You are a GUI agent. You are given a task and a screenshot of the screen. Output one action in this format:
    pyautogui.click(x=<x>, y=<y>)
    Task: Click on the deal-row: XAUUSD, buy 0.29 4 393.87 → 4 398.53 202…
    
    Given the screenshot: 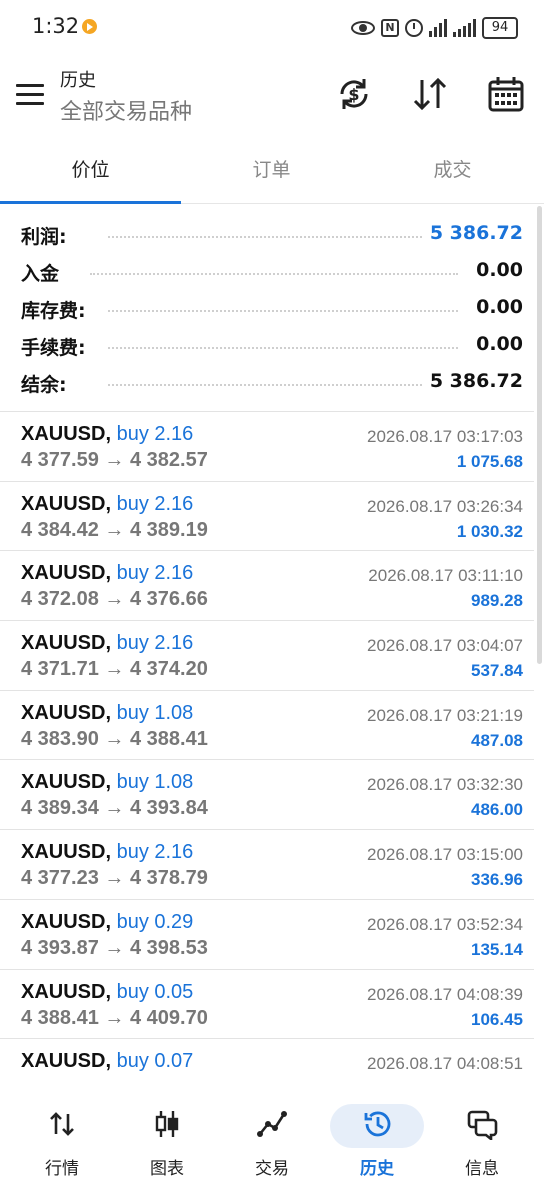 What is the action you would take?
    pyautogui.click(x=267, y=935)
    